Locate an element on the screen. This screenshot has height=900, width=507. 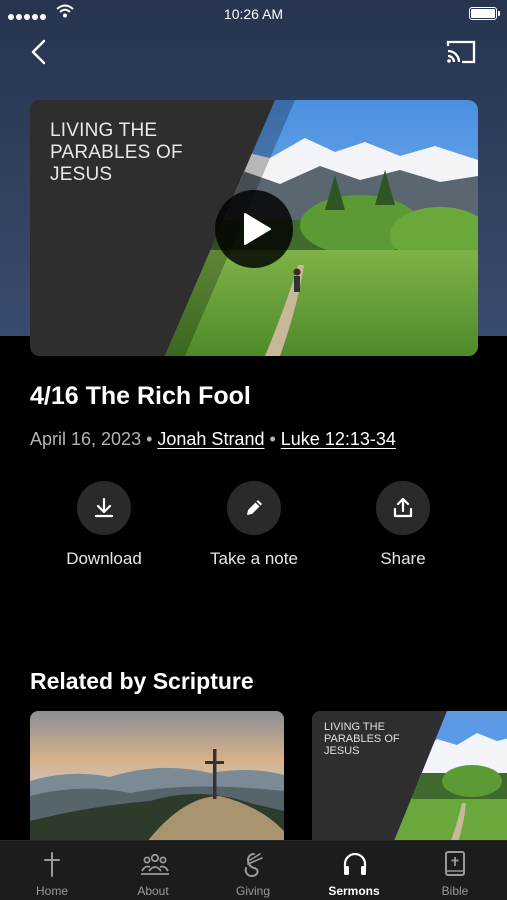
download-circle is located at coordinates (104, 508).